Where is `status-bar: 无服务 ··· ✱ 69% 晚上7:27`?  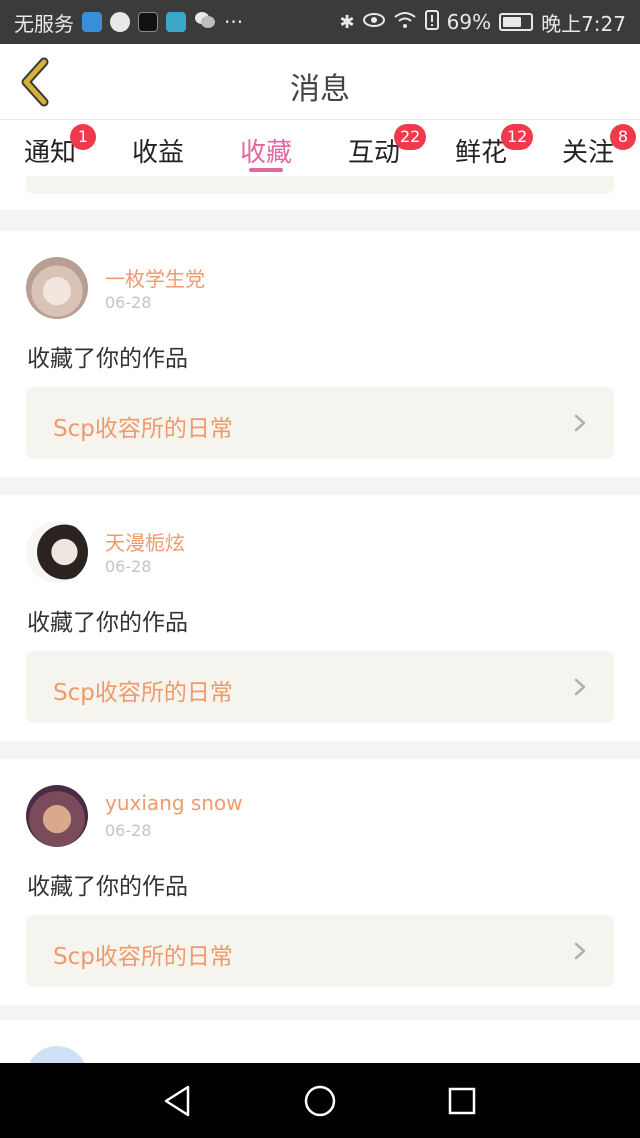
status-bar: 无服务 ··· ✱ 69% 晚上7:27 is located at coordinates (320, 22).